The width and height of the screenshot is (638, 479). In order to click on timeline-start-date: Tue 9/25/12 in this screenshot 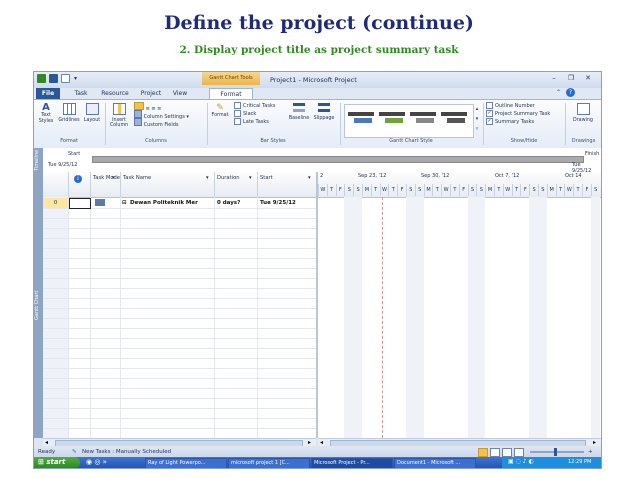, I will do `click(63, 165)`.